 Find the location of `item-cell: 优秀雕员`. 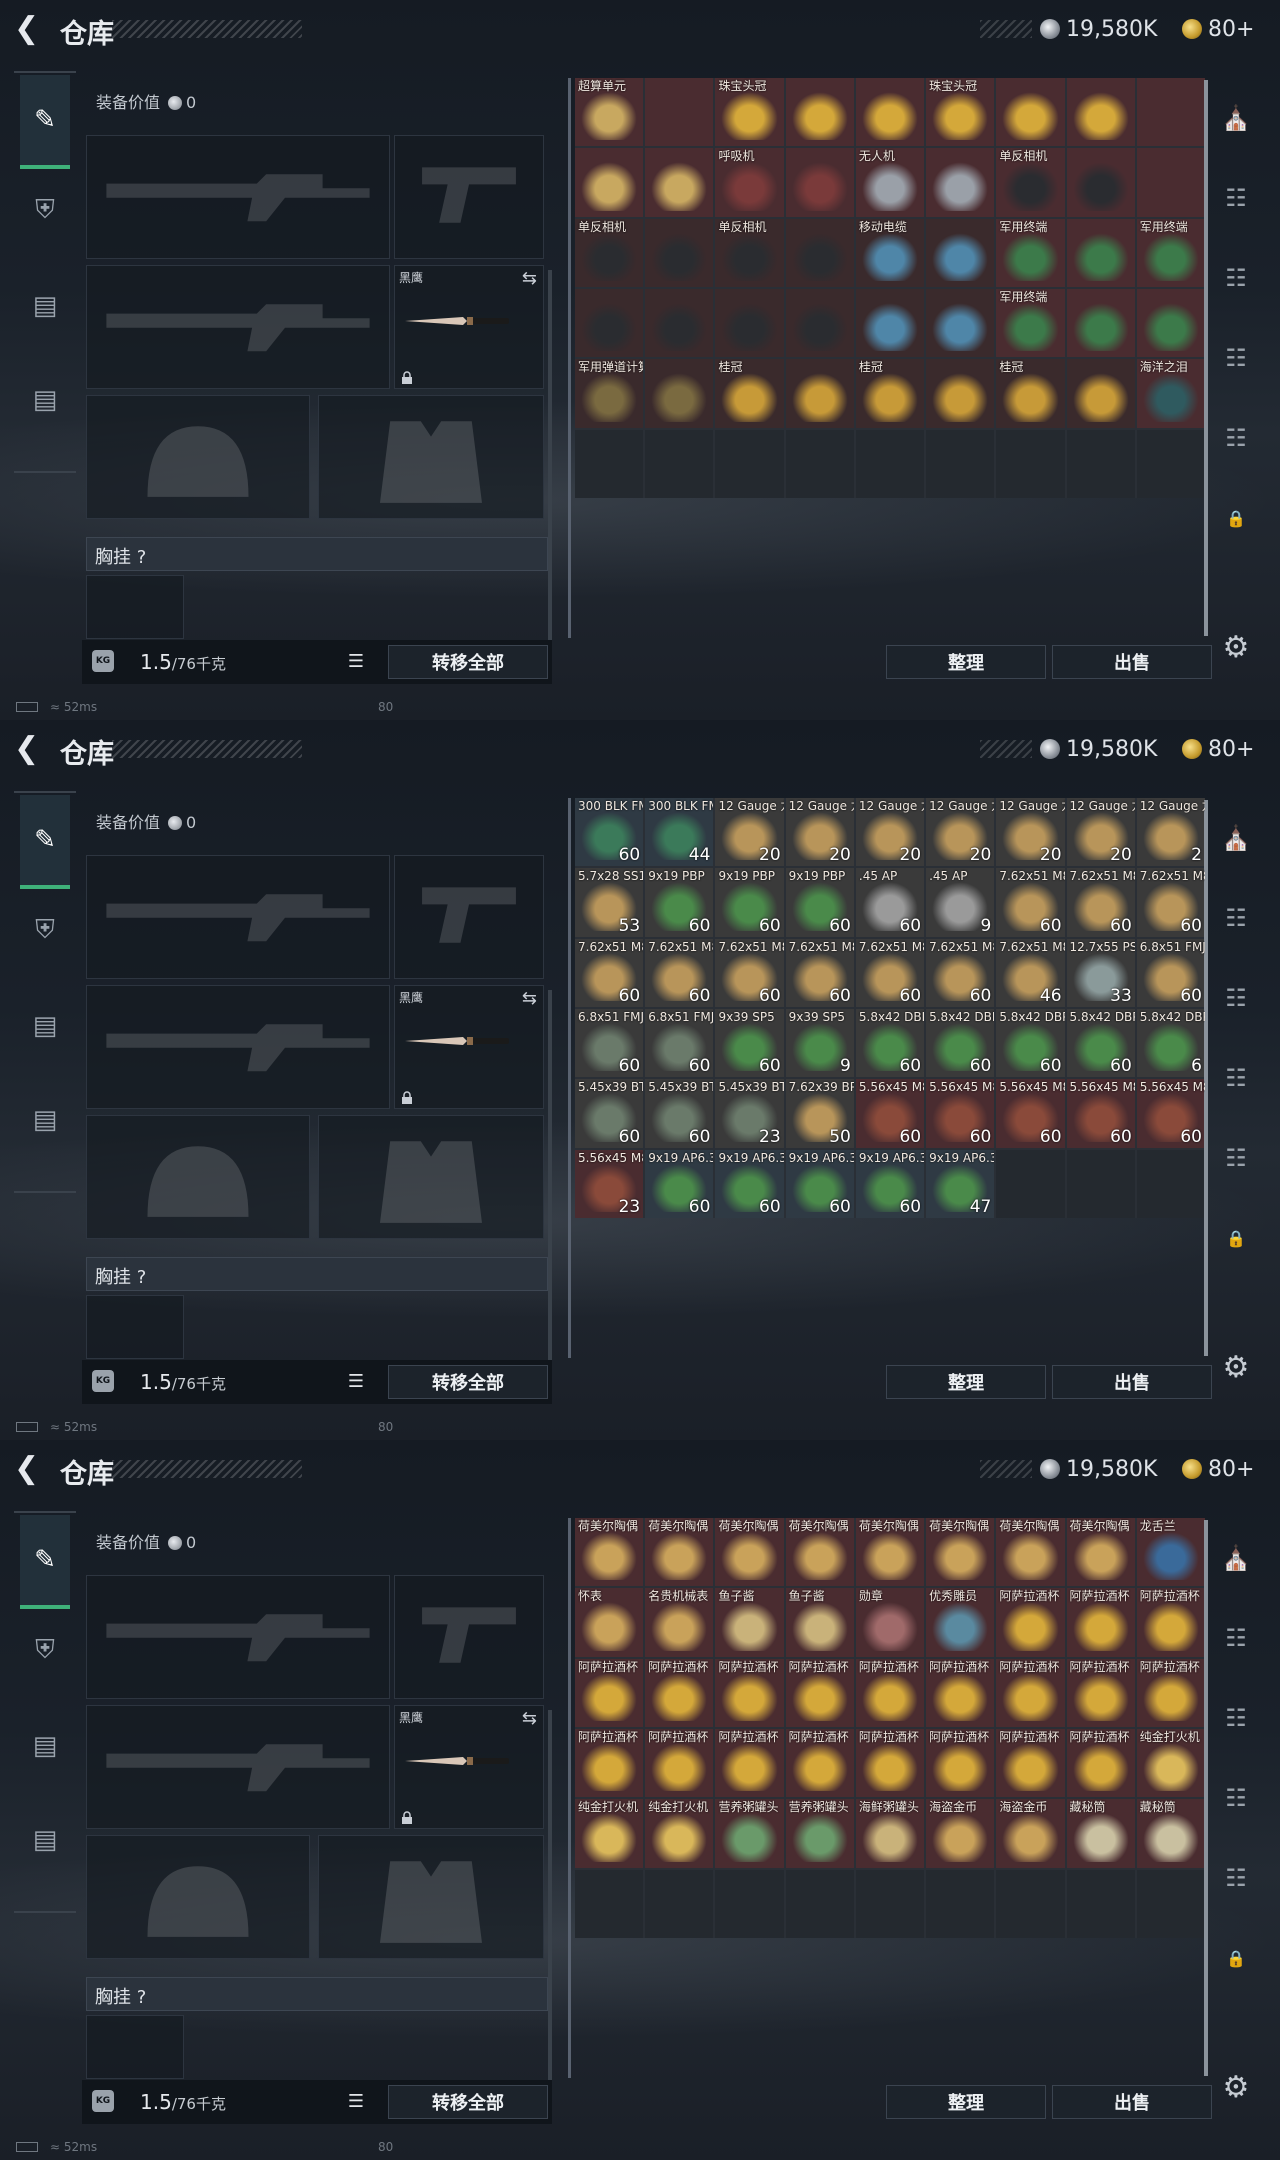

item-cell: 优秀雕员 is located at coordinates (960, 1622).